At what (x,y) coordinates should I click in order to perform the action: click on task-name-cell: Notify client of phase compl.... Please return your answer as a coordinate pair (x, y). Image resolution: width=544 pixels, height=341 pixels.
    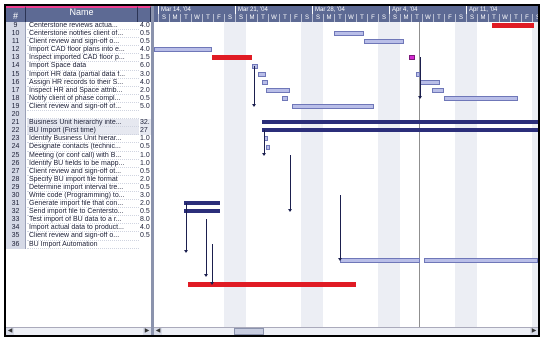
    Looking at the image, I should click on (83, 99).